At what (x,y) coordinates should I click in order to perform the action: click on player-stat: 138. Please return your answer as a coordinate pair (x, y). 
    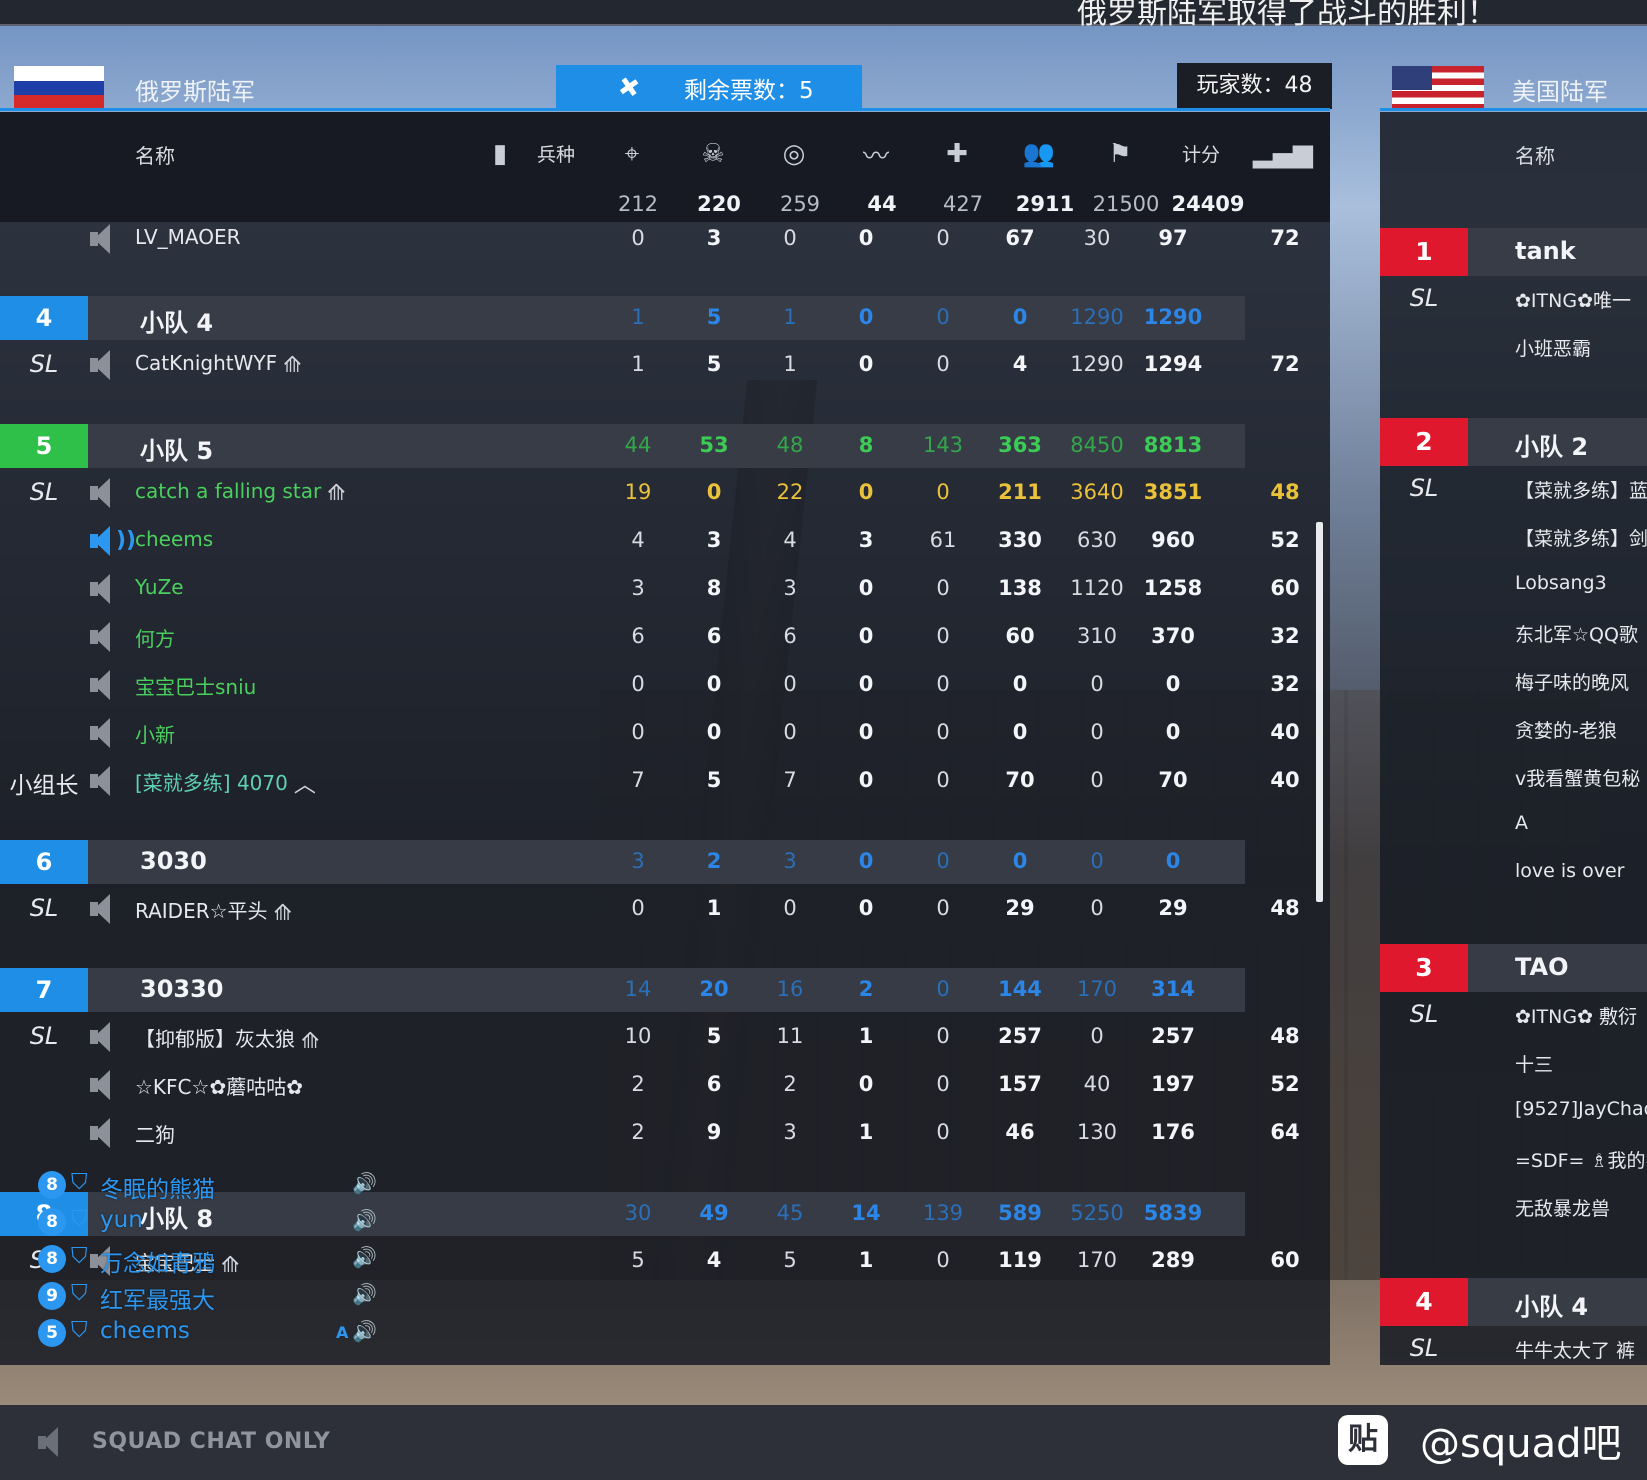
    Looking at the image, I should click on (1020, 588).